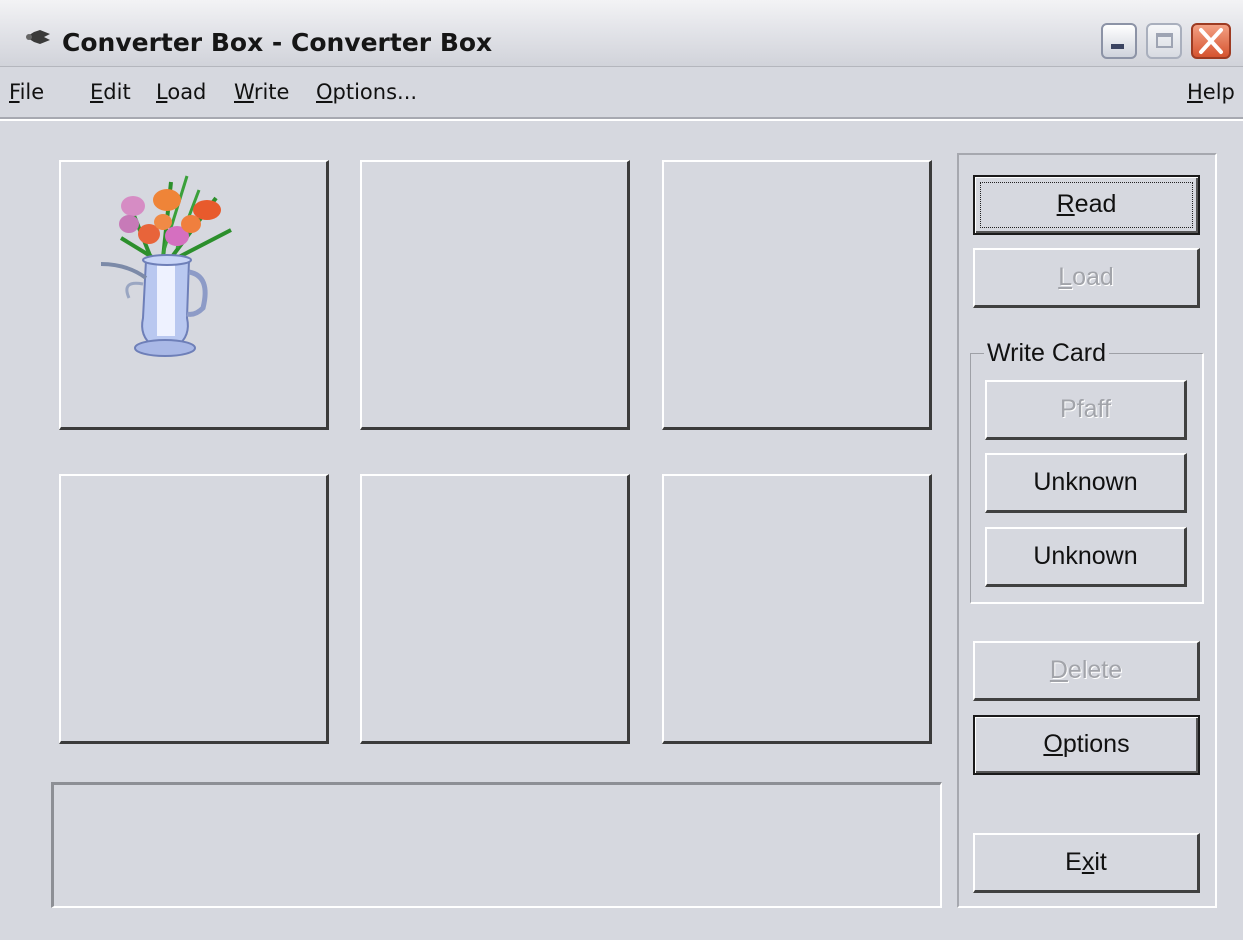 The height and width of the screenshot is (943, 1243). Describe the element at coordinates (1053, 744) in the screenshot. I see `options-accel: O` at that location.